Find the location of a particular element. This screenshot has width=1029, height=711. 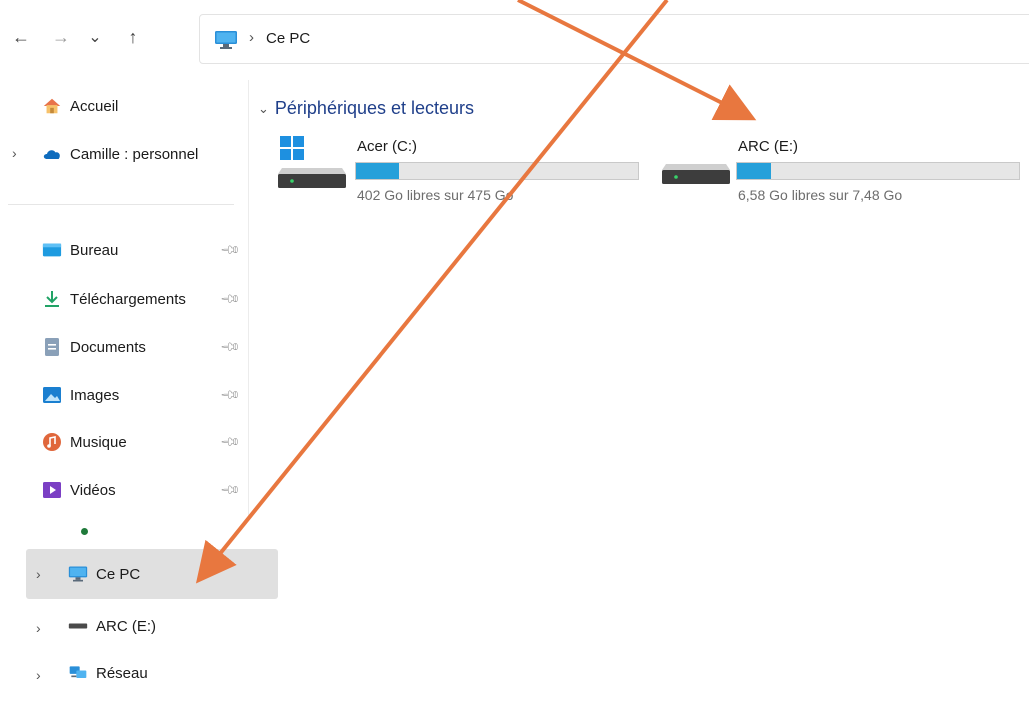

sidebar-item-documents: Documents is located at coordinates (94, 347).